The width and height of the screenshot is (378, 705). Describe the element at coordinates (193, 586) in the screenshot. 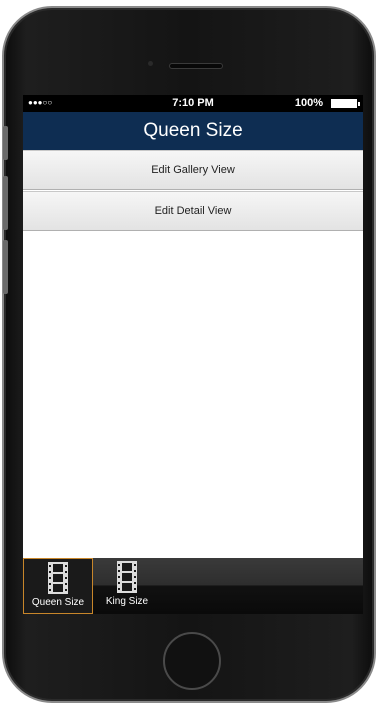

I see `tab-bar: Queen Size King Size` at that location.